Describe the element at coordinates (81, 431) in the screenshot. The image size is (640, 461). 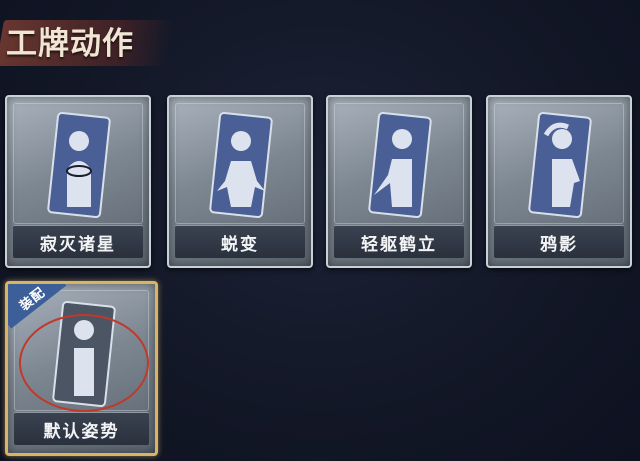
I see `card-label: 默认姿势` at that location.